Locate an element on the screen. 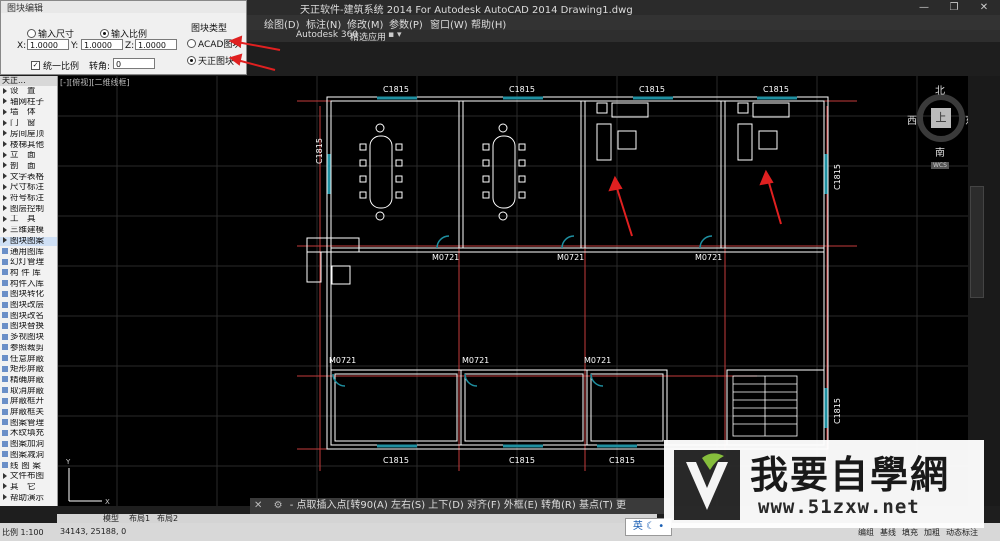  palette-item: 门 窗 is located at coordinates (28, 123).